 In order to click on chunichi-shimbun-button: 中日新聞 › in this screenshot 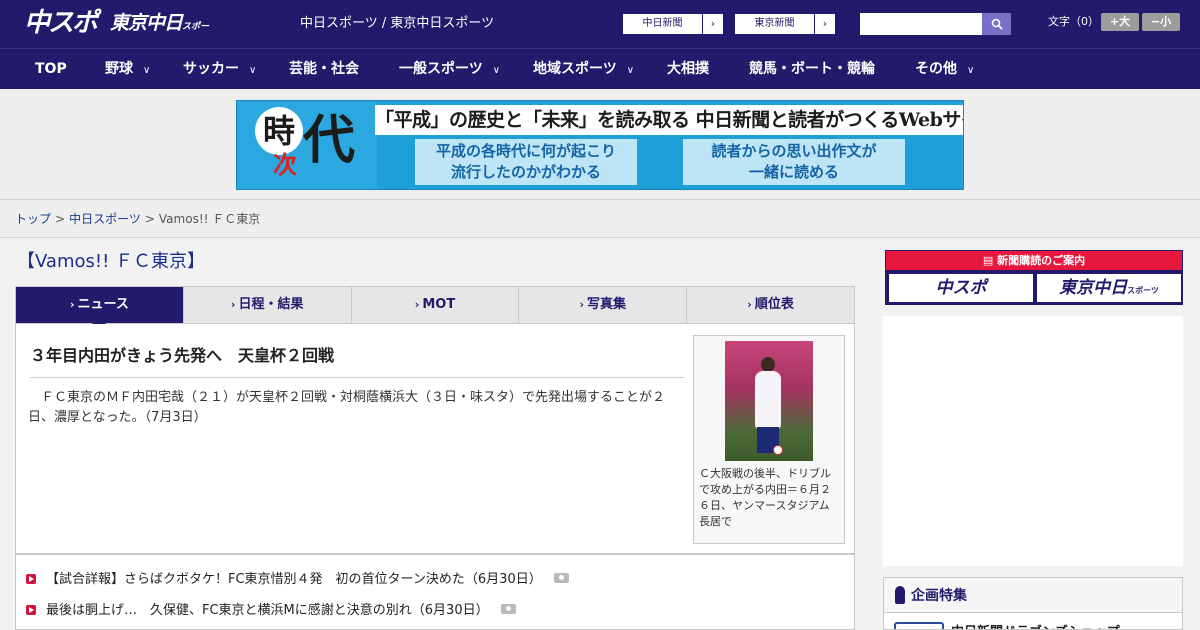, I will do `click(673, 24)`.